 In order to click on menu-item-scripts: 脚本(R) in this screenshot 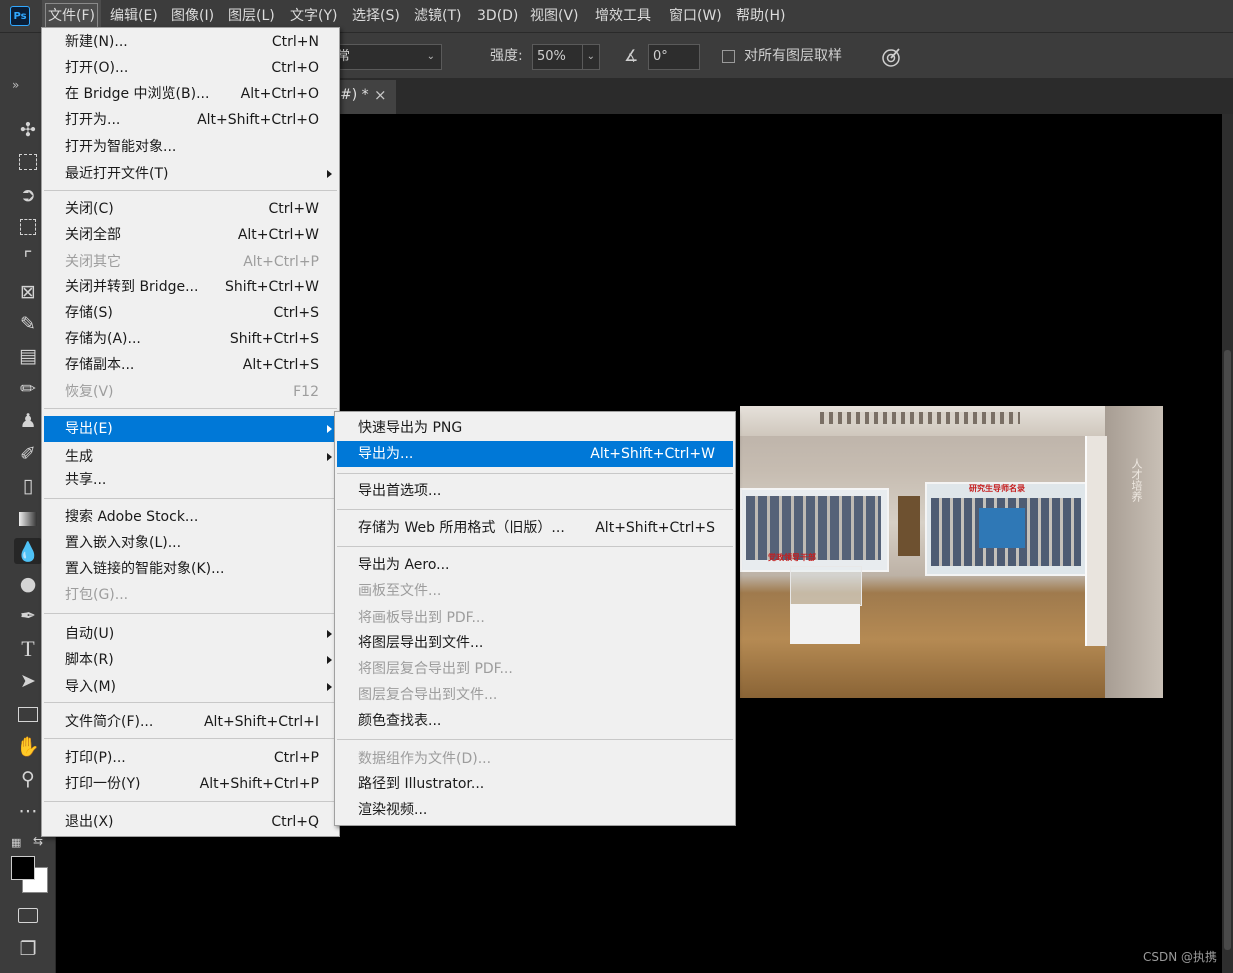, I will do `click(190, 660)`.